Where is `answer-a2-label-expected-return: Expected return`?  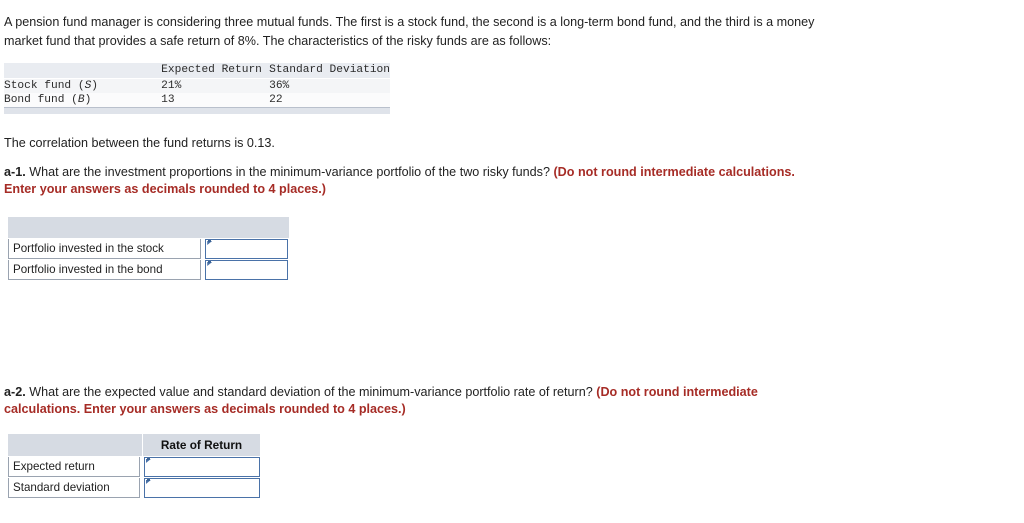 answer-a2-label-expected-return: Expected return is located at coordinates (74, 467).